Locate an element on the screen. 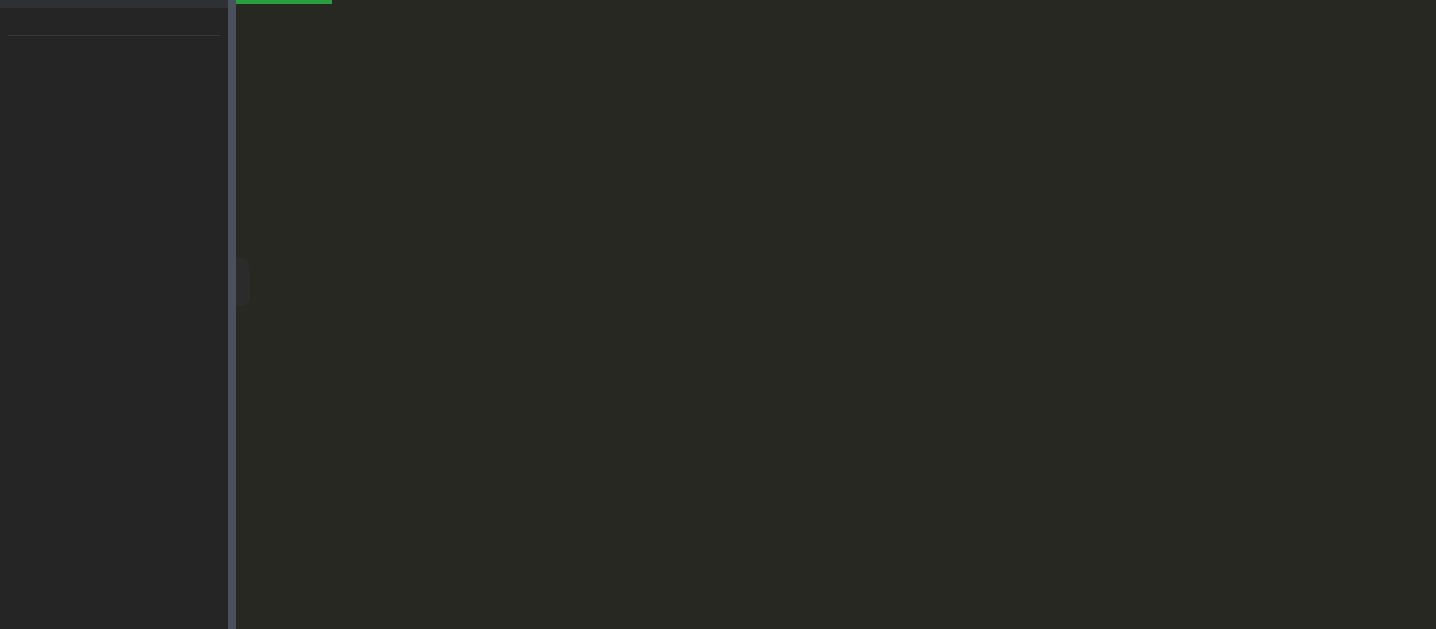  sidebar-top-strip is located at coordinates (114, 4).